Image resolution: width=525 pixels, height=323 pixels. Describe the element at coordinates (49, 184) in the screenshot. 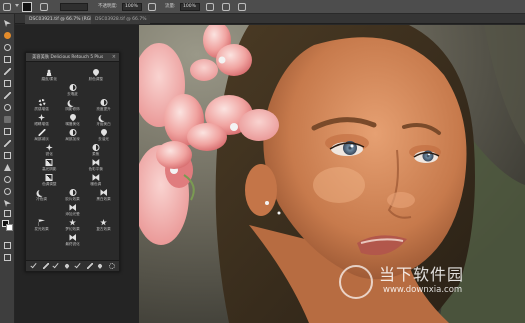

I see `panel-button-label: 色调调整` at that location.